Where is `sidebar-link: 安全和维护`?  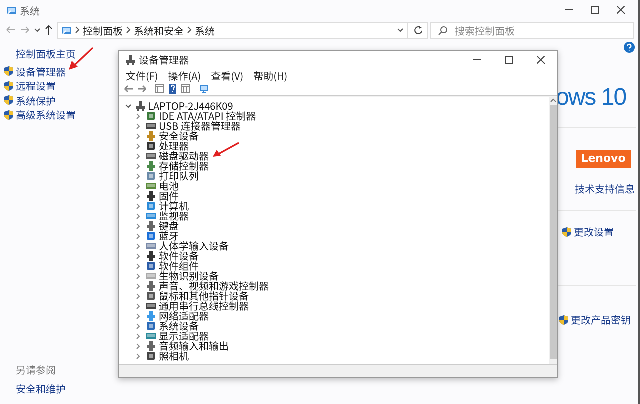 sidebar-link: 安全和维护 is located at coordinates (41, 388).